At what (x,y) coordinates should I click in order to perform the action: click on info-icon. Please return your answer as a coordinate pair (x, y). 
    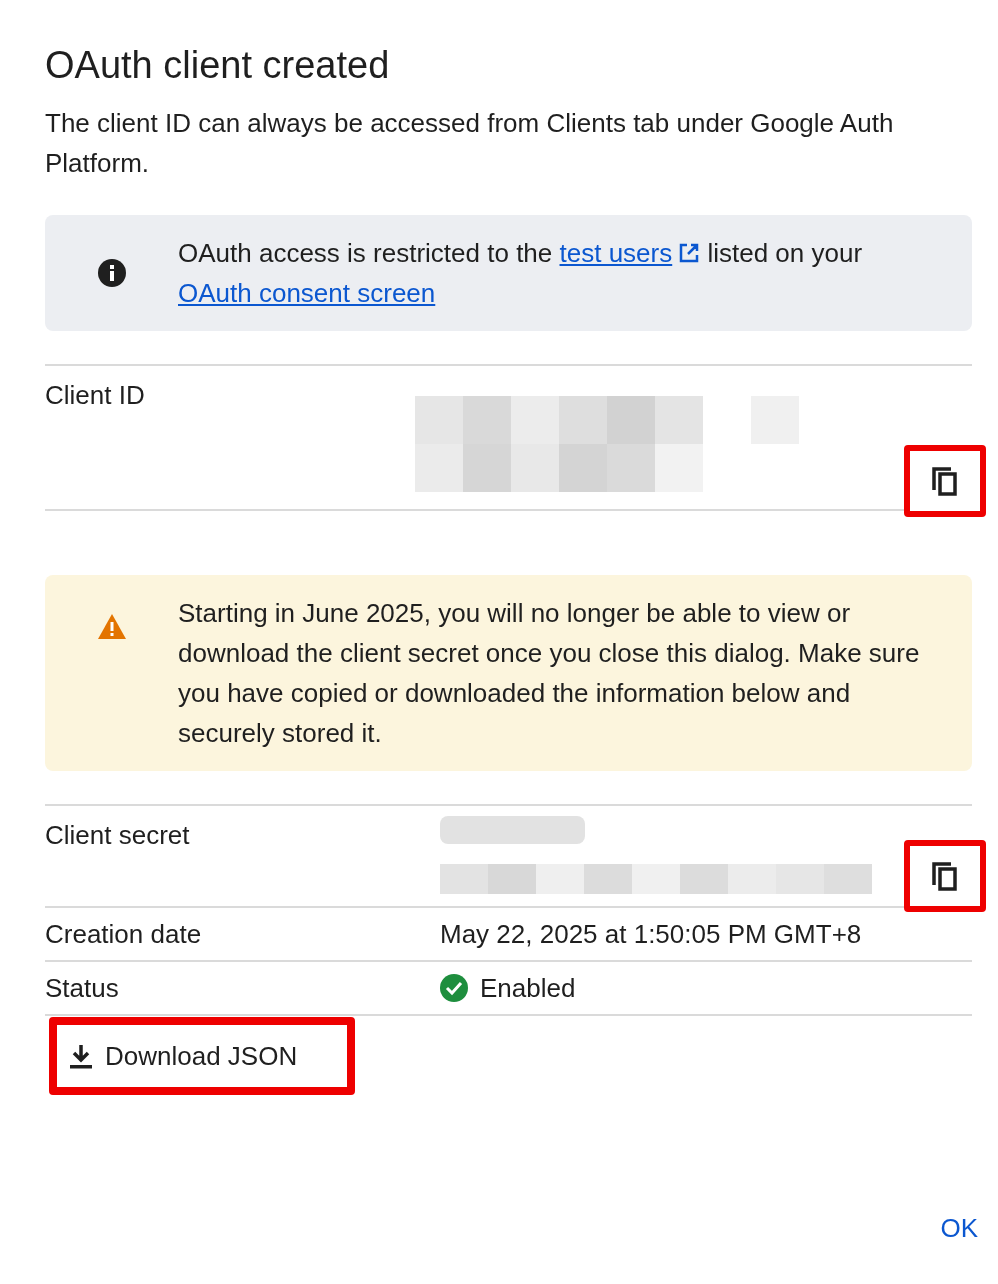
    Looking at the image, I should click on (111, 273).